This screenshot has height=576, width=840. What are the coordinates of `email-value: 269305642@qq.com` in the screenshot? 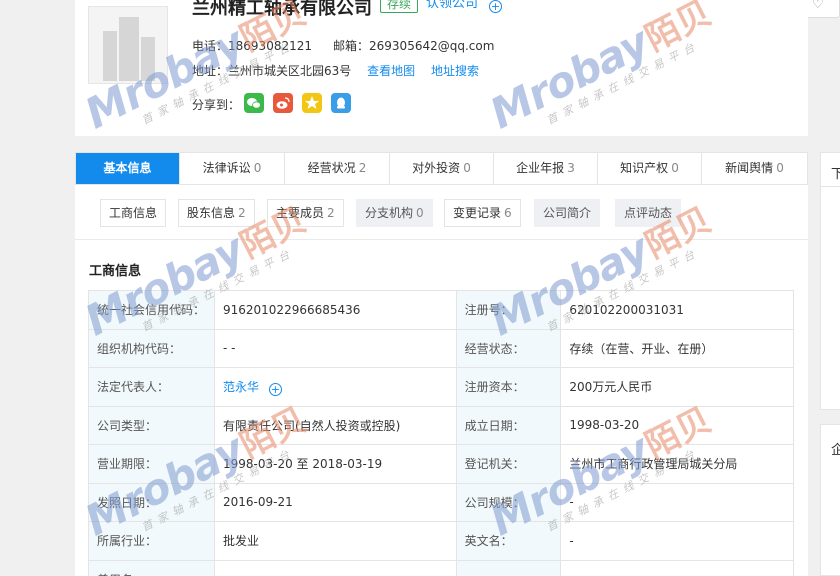 It's located at (432, 46).